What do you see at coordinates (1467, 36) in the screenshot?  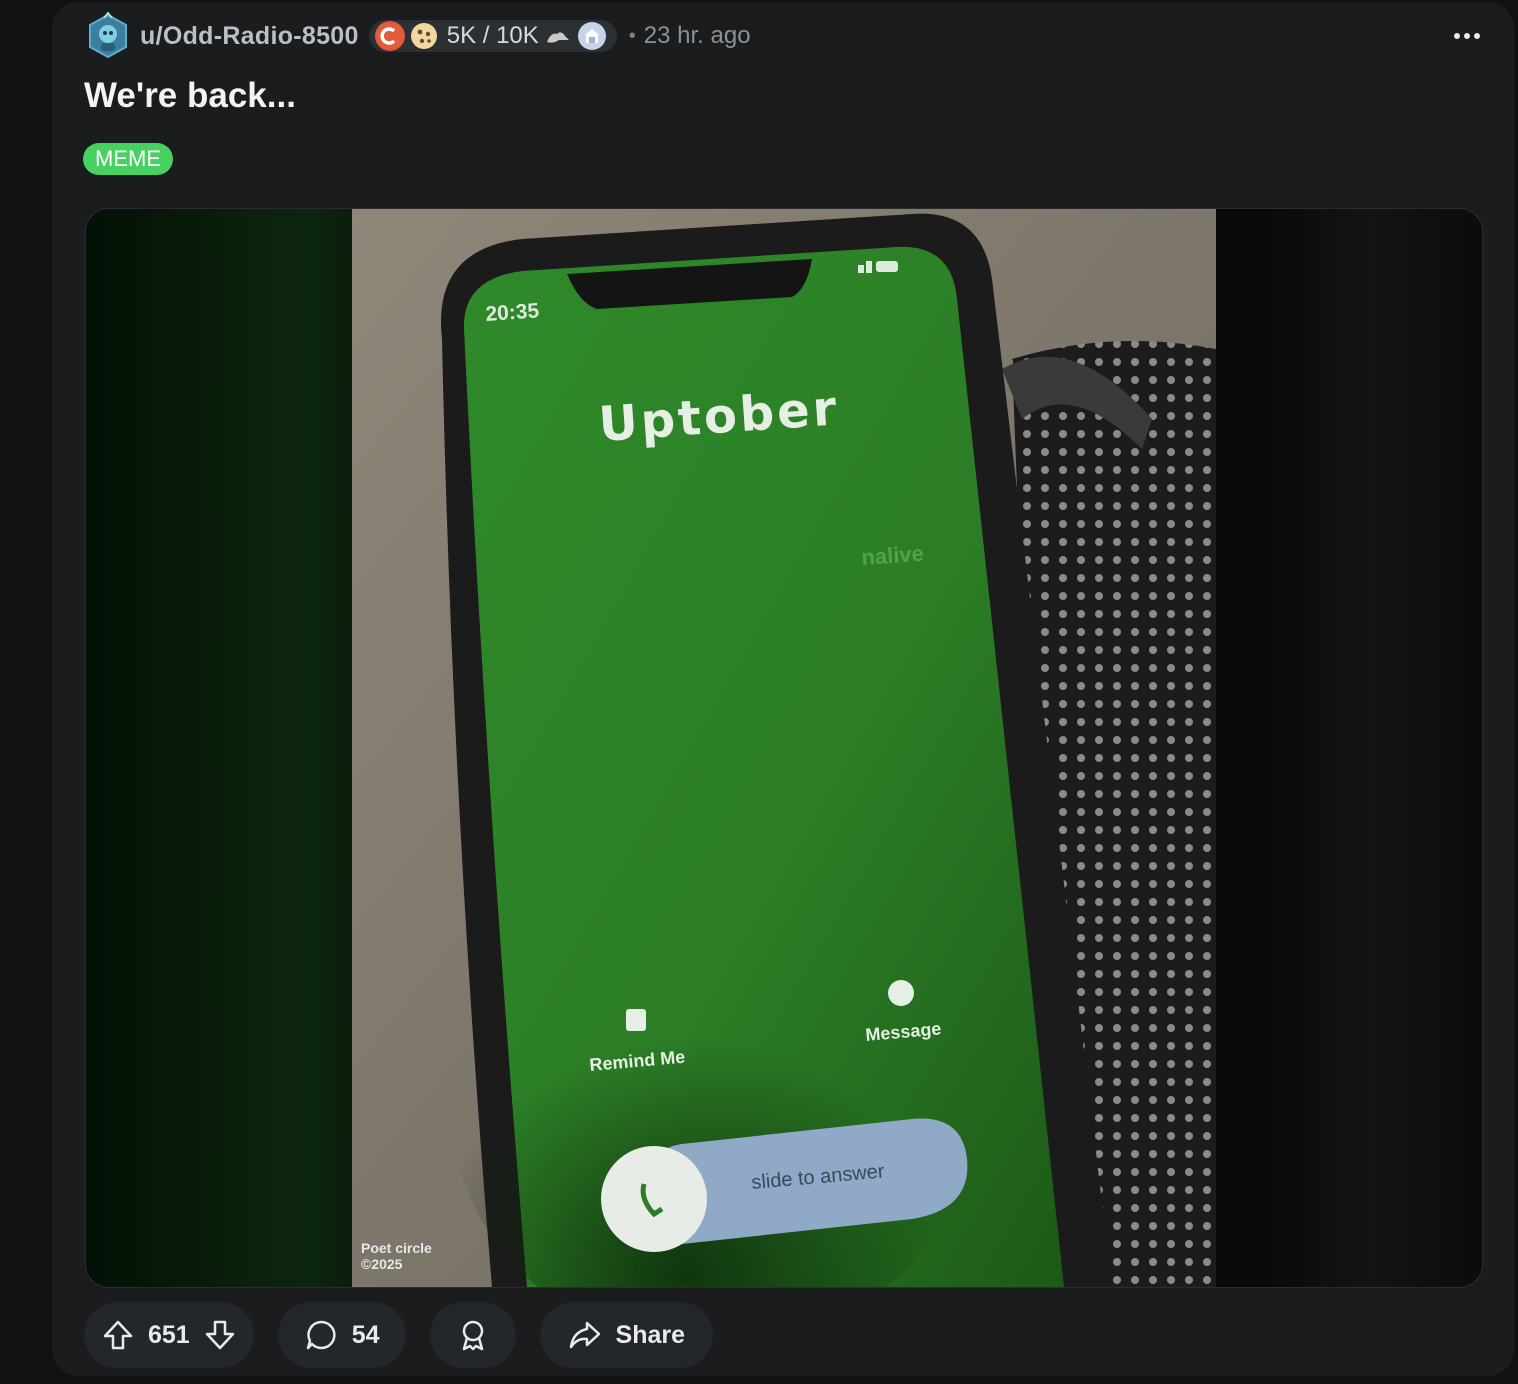 I see `more-options-icon` at bounding box center [1467, 36].